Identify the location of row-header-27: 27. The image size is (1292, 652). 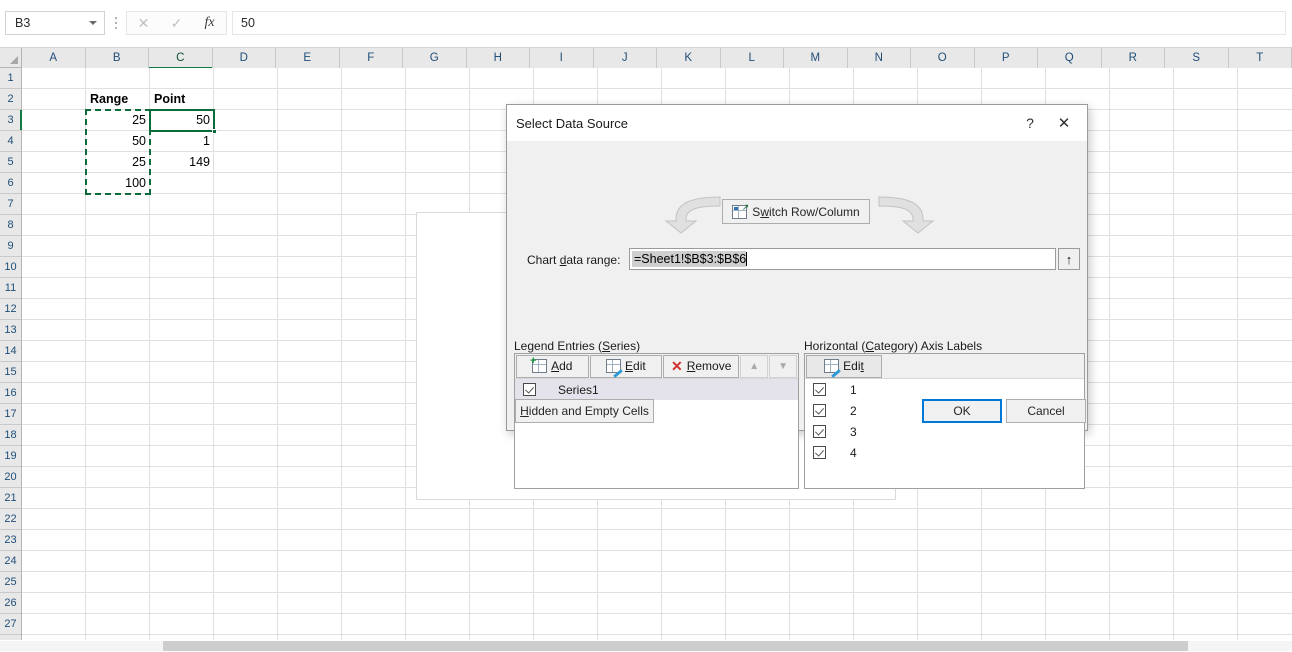
(10, 624).